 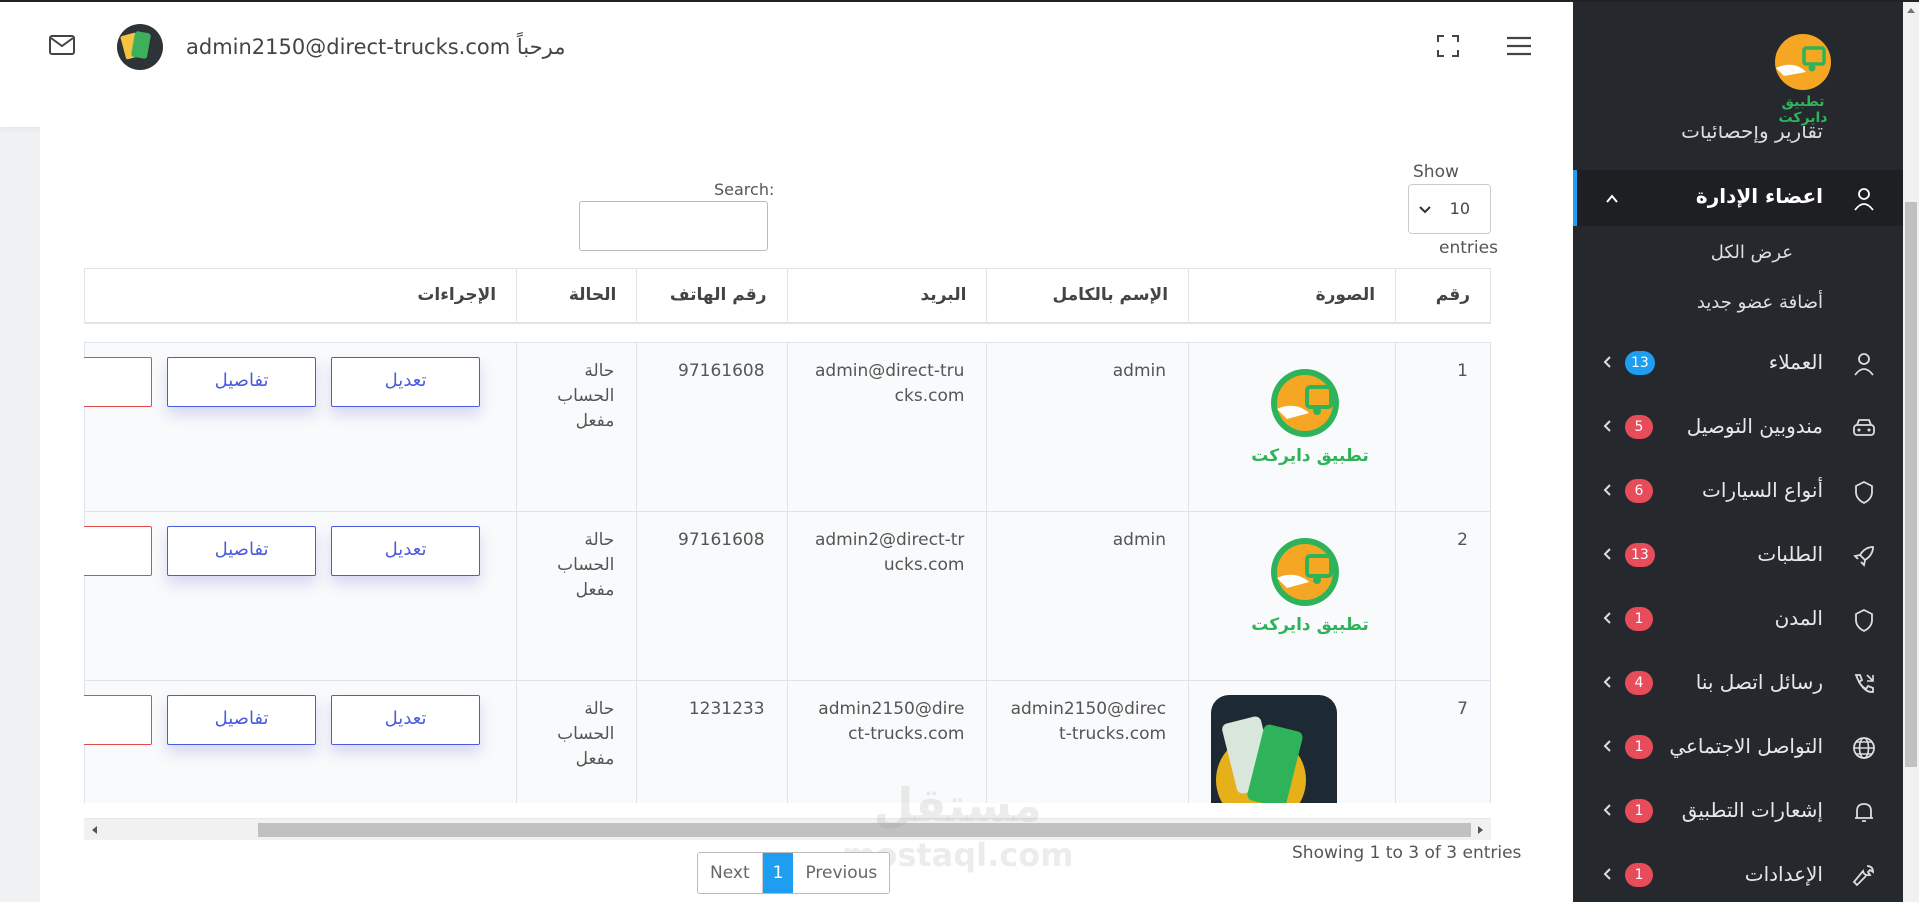 What do you see at coordinates (673, 226) in the screenshot?
I see `search-input` at bounding box center [673, 226].